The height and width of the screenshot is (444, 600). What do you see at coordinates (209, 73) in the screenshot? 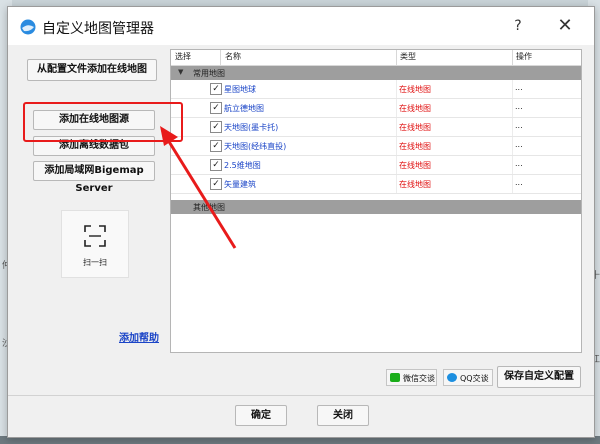
I see `group-label: 常用地图` at bounding box center [209, 73].